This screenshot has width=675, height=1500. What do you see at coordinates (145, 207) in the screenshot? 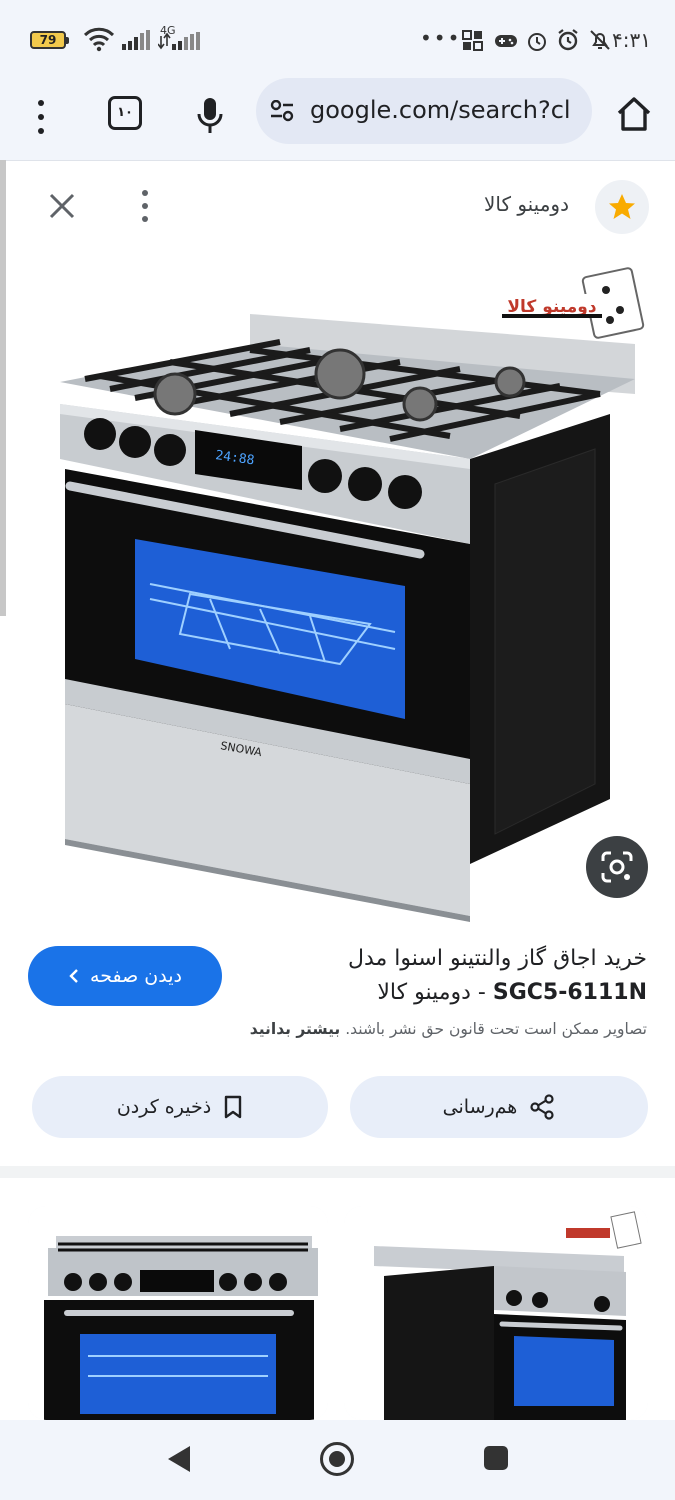
I see `more-options-icon` at bounding box center [145, 207].